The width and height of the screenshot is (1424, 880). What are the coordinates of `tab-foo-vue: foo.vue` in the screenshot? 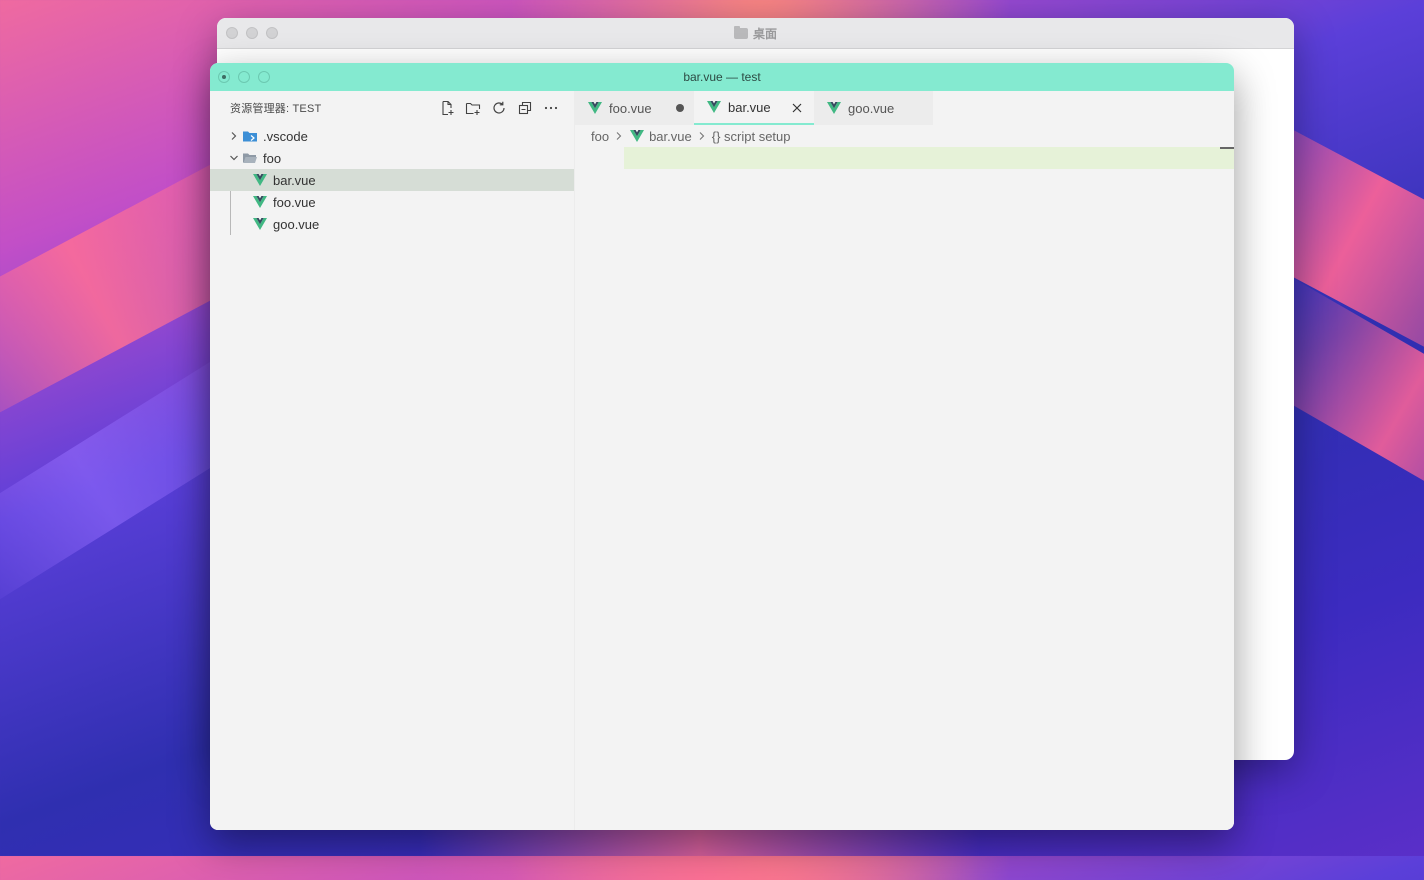 It's located at (634, 108).